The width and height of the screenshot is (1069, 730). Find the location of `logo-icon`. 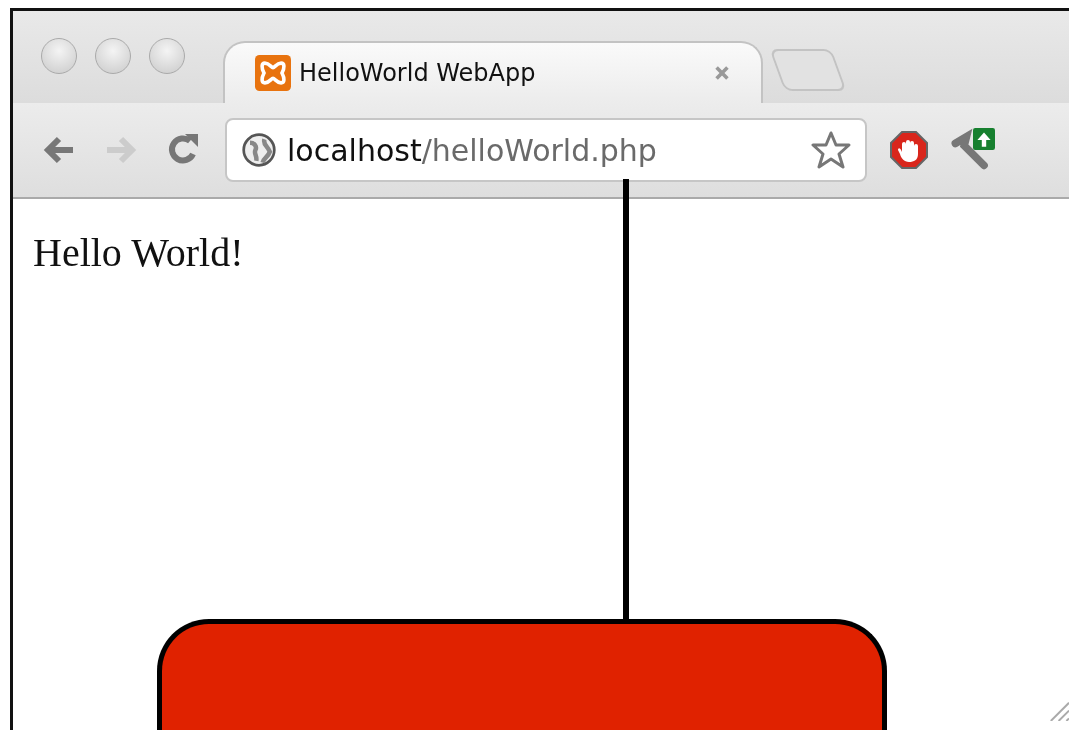

logo-icon is located at coordinates (273, 73).